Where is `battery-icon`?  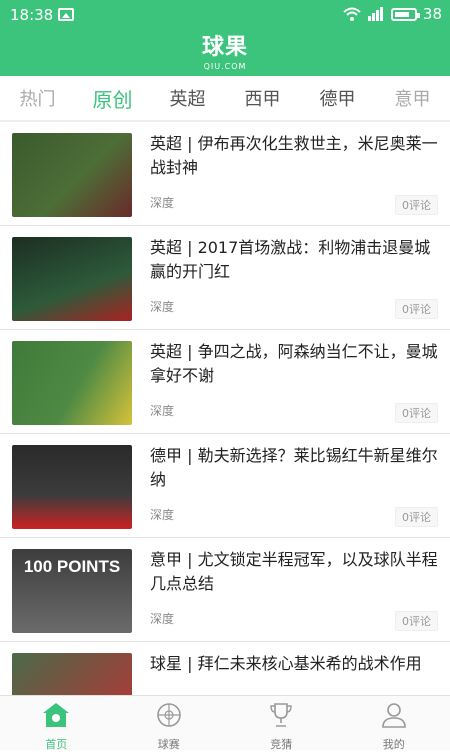
battery-icon is located at coordinates (404, 14).